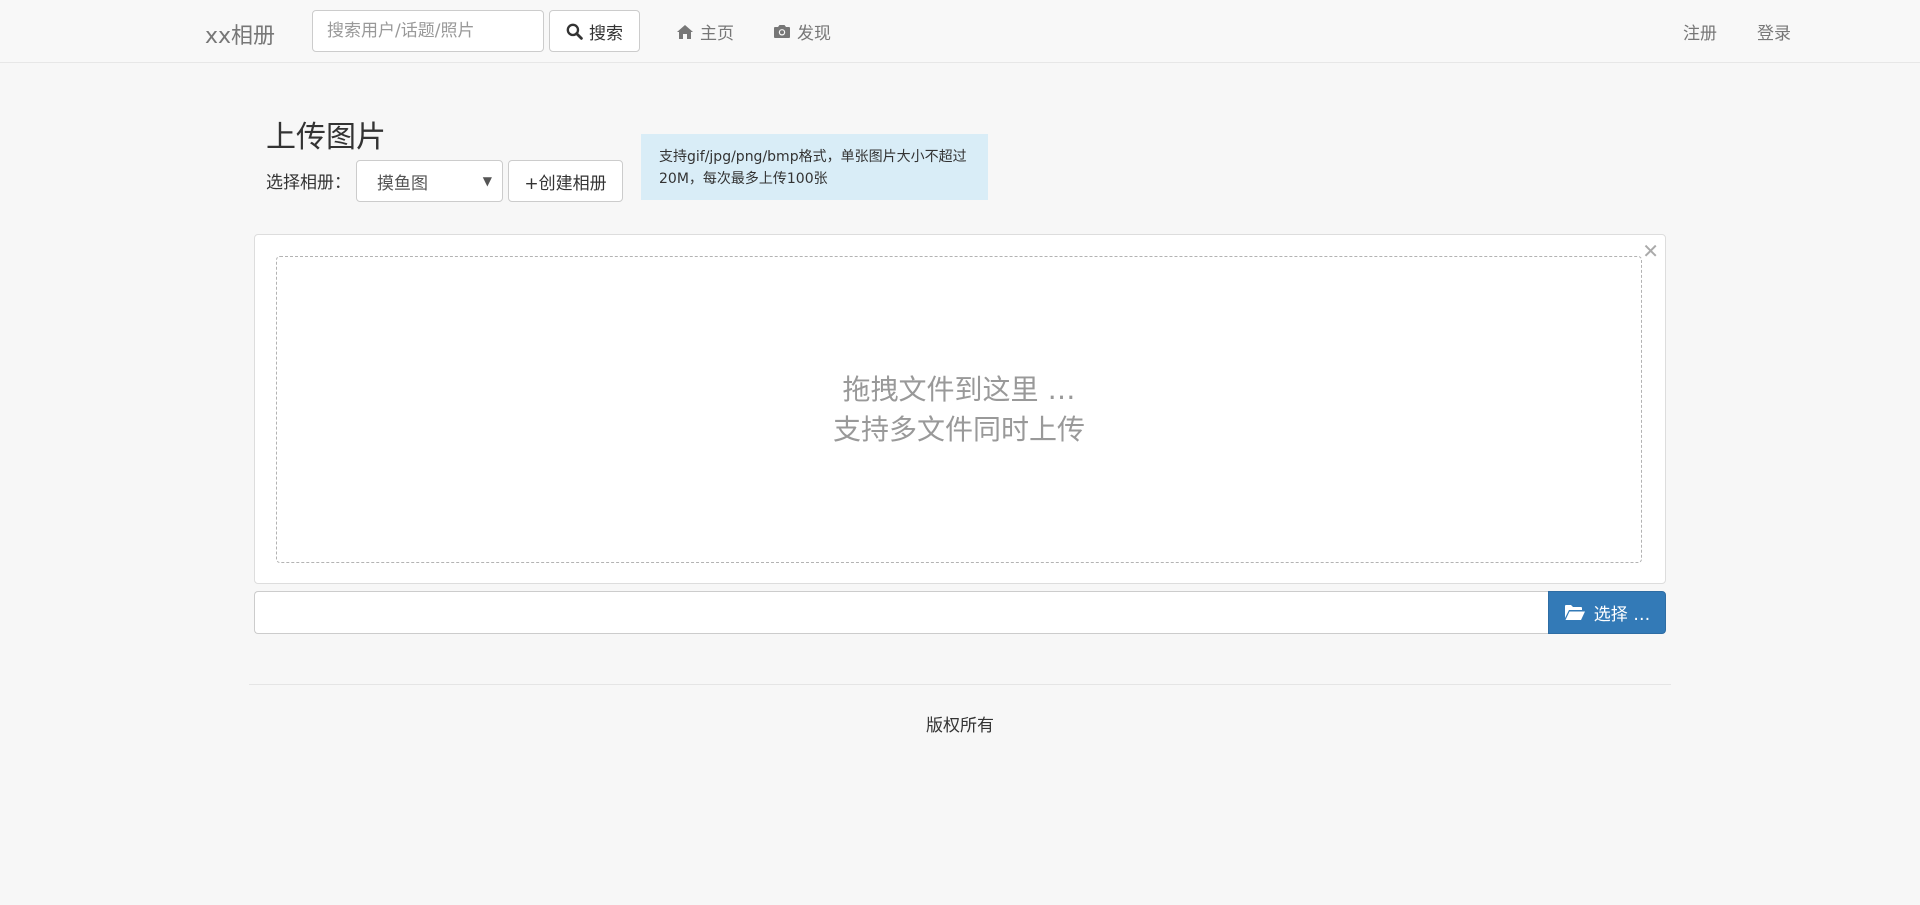 The height and width of the screenshot is (905, 1920). What do you see at coordinates (743, 179) in the screenshot?
I see `upload-info-line-2: 20M，每次最多上传100张` at bounding box center [743, 179].